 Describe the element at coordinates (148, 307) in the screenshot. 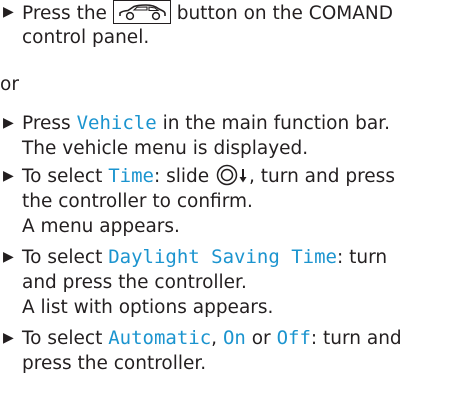

I see `step4-line3: A list with options appears.` at that location.